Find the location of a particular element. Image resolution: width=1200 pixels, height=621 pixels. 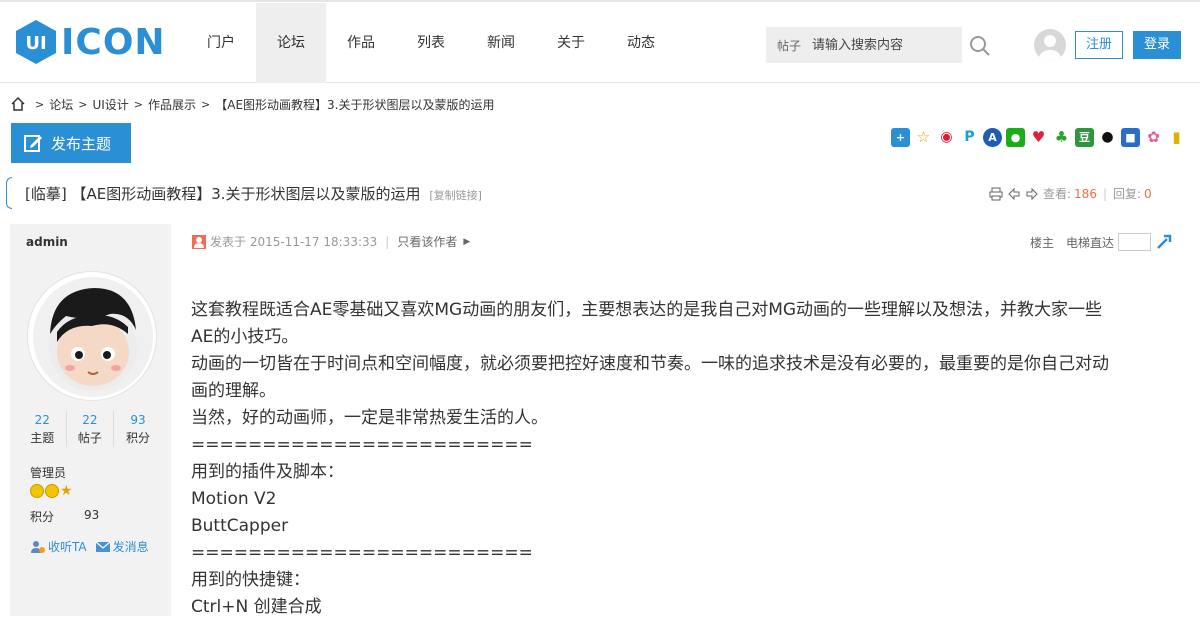

plus-icon: + is located at coordinates (900, 137).